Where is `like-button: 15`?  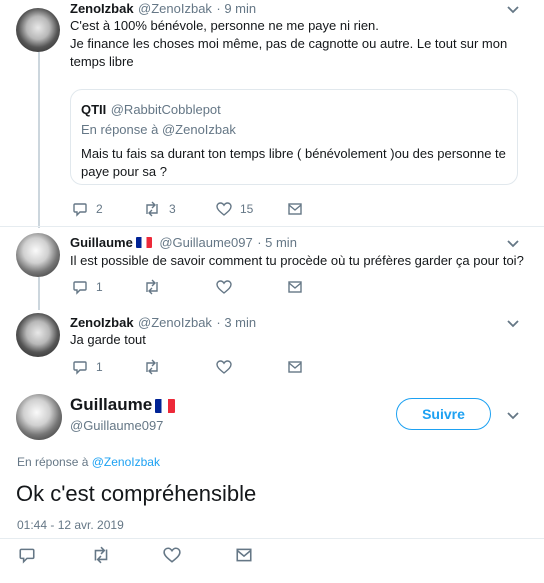
like-button: 15 is located at coordinates (234, 209).